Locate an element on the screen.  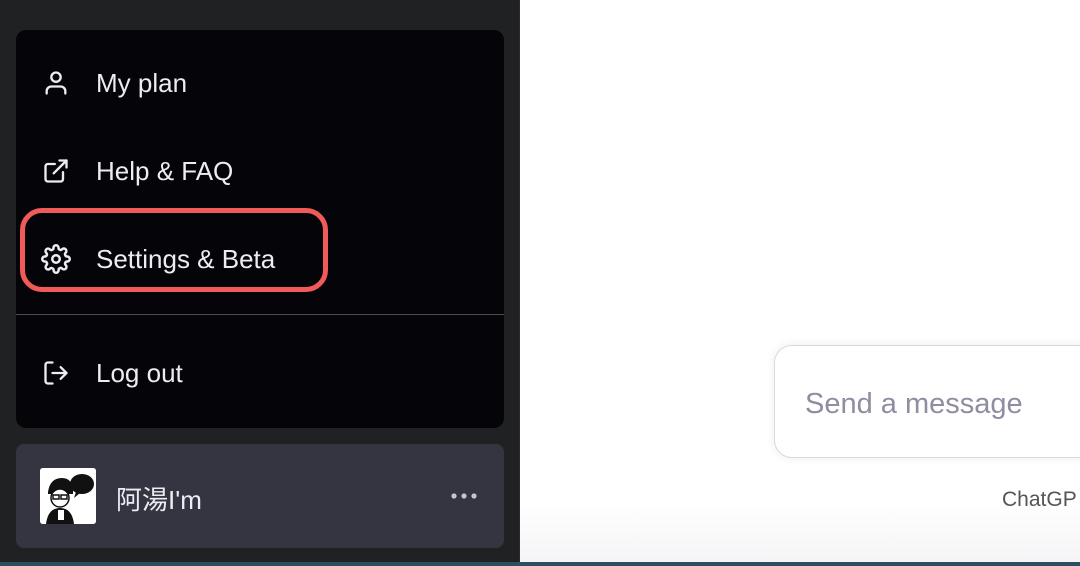
footer-disclaimer: ChatGP is located at coordinates (1039, 499).